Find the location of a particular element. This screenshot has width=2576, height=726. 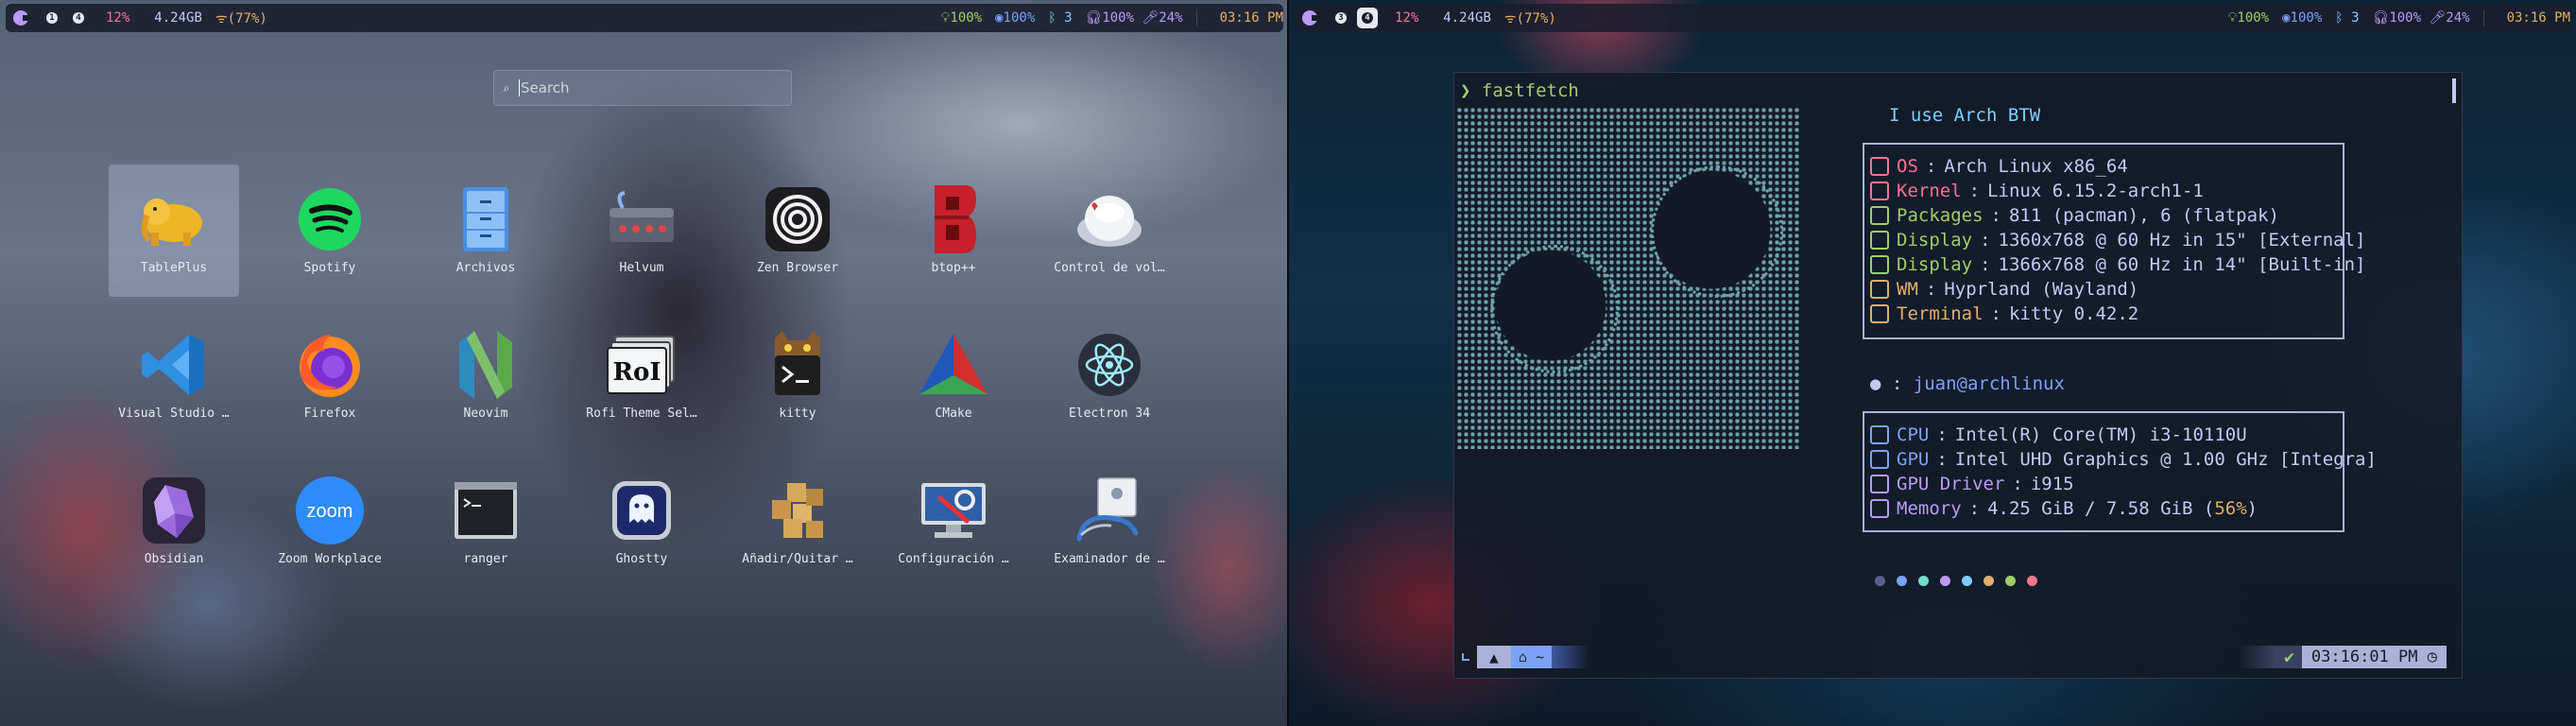

zen-browser-icon is located at coordinates (797, 219).